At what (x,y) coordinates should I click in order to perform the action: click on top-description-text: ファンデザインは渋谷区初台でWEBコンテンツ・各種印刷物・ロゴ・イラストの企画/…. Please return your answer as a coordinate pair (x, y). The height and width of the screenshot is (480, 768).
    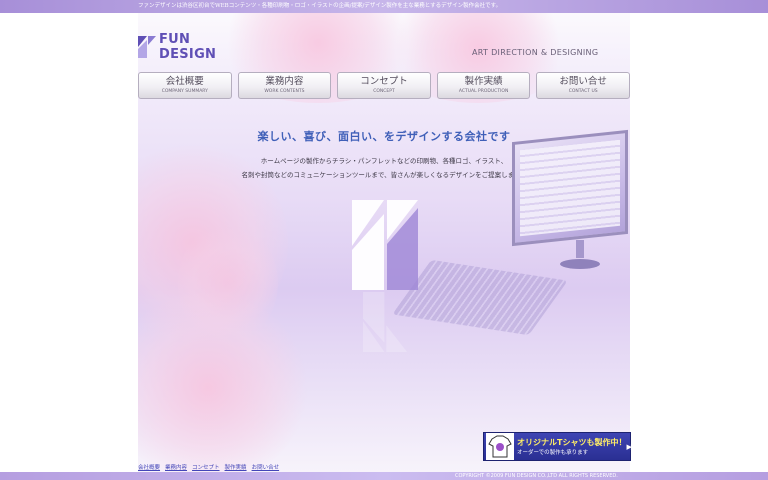
    Looking at the image, I should click on (320, 6).